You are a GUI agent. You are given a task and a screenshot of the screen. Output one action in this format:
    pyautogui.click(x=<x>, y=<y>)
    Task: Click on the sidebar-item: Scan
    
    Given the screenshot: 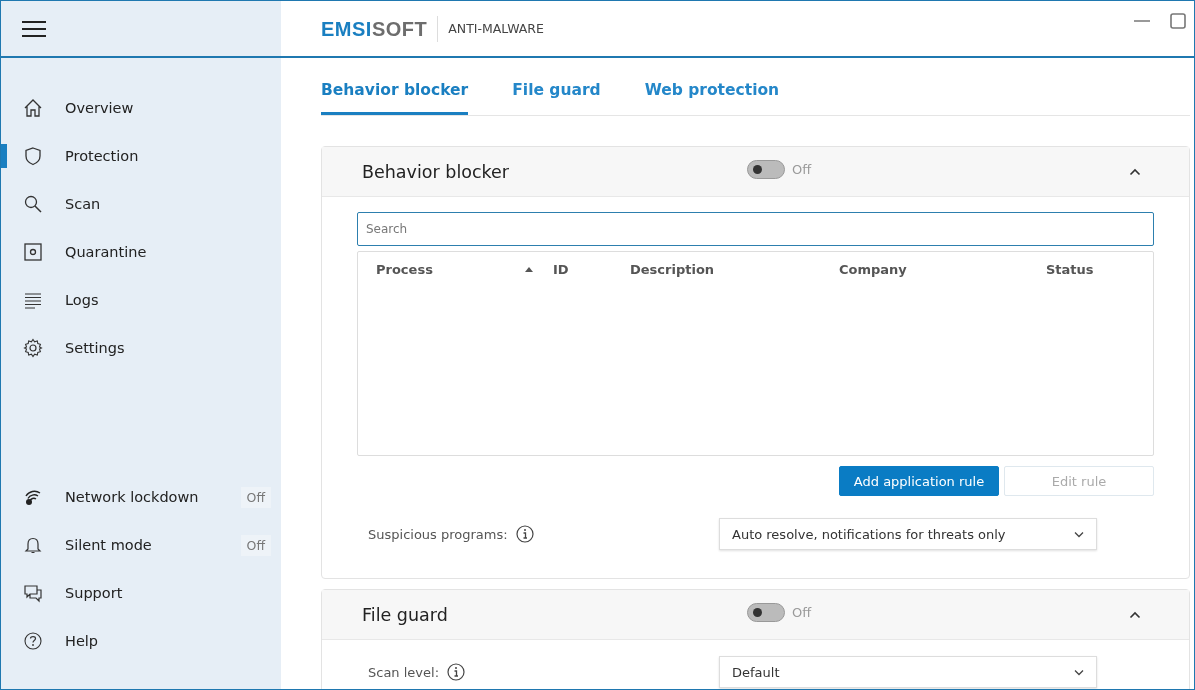 What is the action you would take?
    pyautogui.click(x=141, y=204)
    